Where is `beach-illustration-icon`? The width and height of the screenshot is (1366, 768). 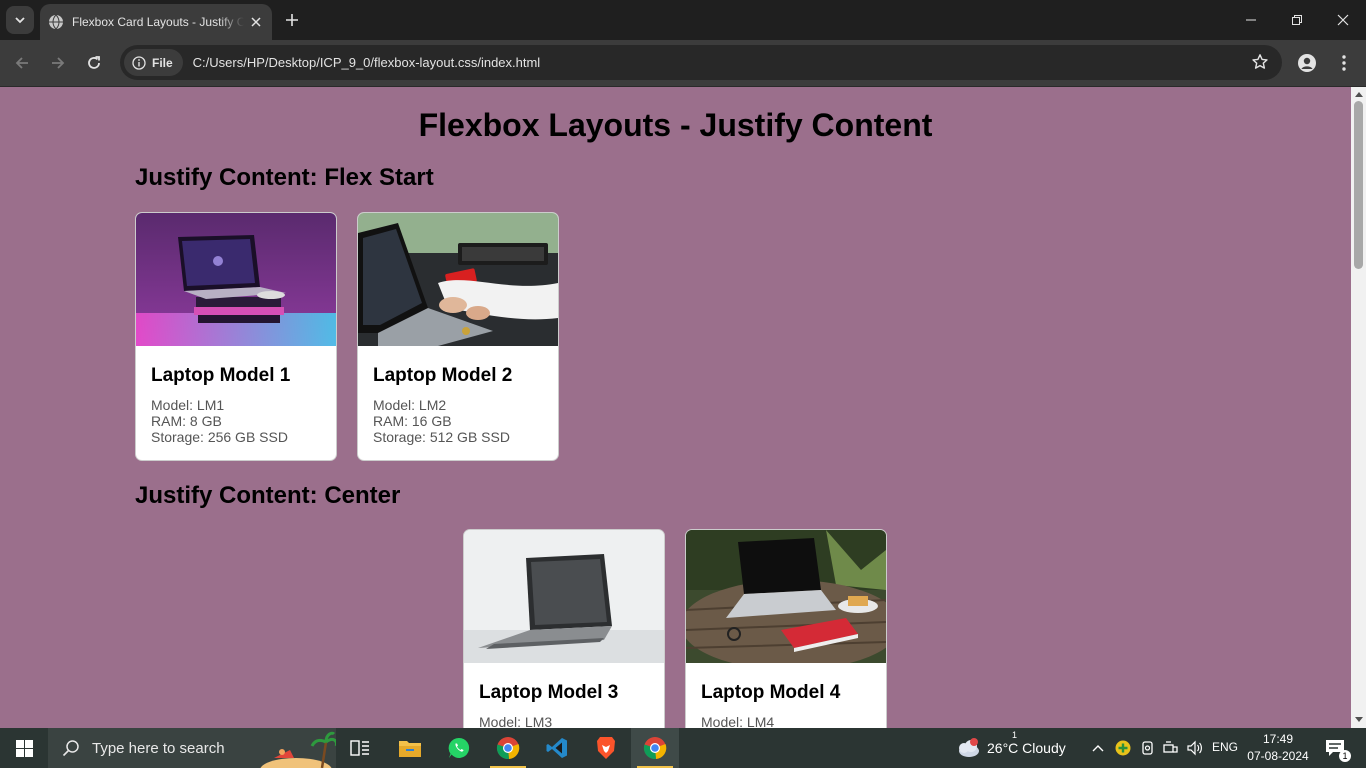 beach-illustration-icon is located at coordinates (298, 749).